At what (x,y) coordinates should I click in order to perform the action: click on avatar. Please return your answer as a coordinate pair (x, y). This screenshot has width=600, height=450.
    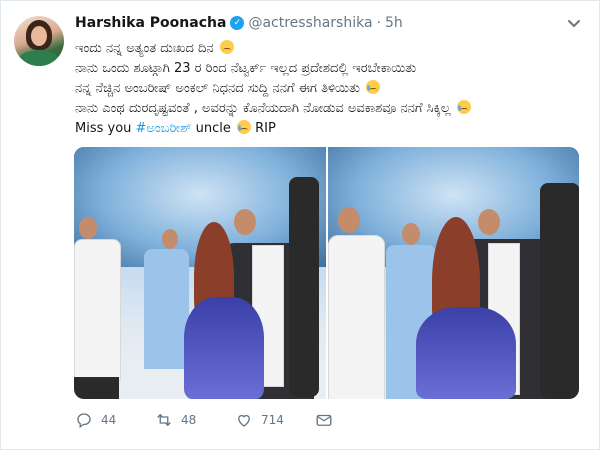
    Looking at the image, I should click on (39, 41).